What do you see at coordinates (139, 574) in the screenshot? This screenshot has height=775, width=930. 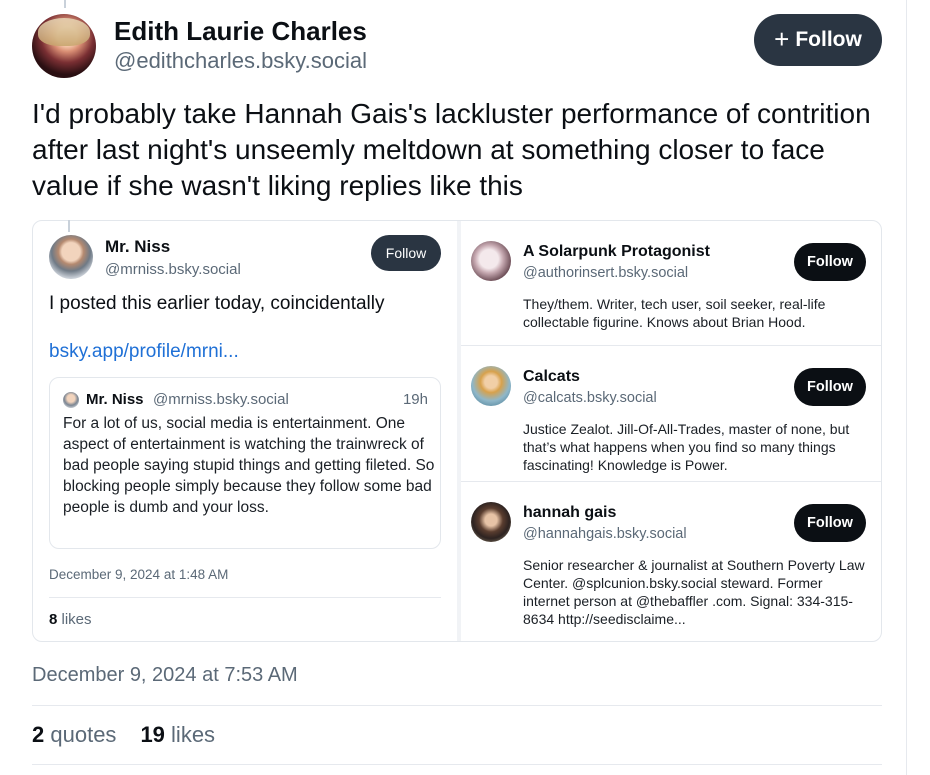 I see `embedded-post-date: December 9, 2024 at 1:48 AM` at bounding box center [139, 574].